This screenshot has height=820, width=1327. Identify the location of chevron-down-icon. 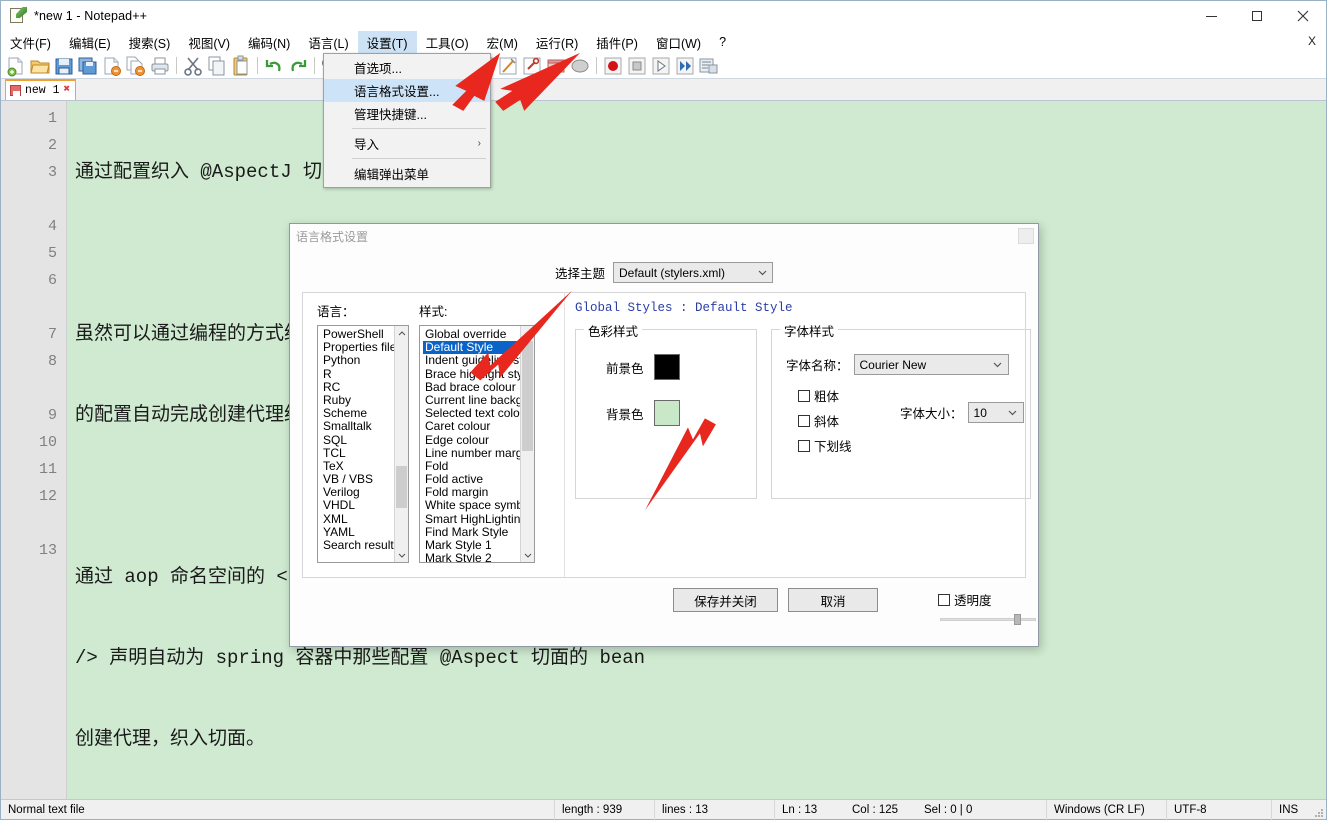
(1013, 412).